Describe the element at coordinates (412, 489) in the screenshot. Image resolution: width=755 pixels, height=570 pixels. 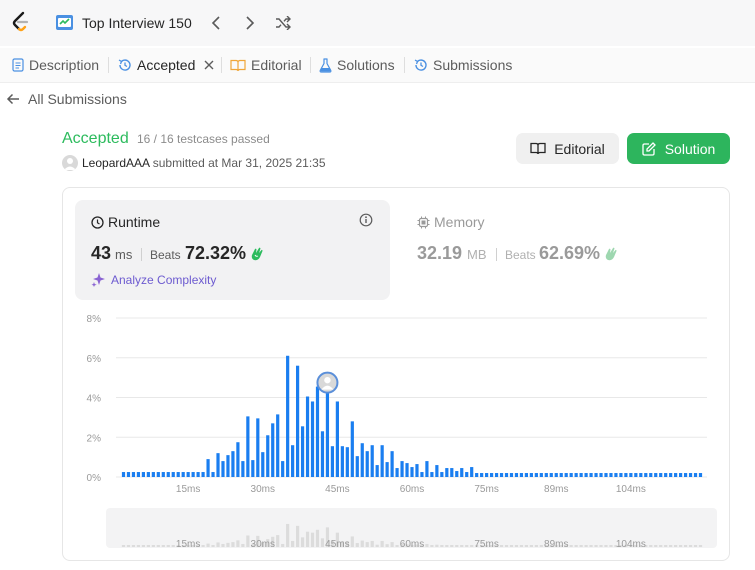
I see `x-tick-label: 60ms` at that location.